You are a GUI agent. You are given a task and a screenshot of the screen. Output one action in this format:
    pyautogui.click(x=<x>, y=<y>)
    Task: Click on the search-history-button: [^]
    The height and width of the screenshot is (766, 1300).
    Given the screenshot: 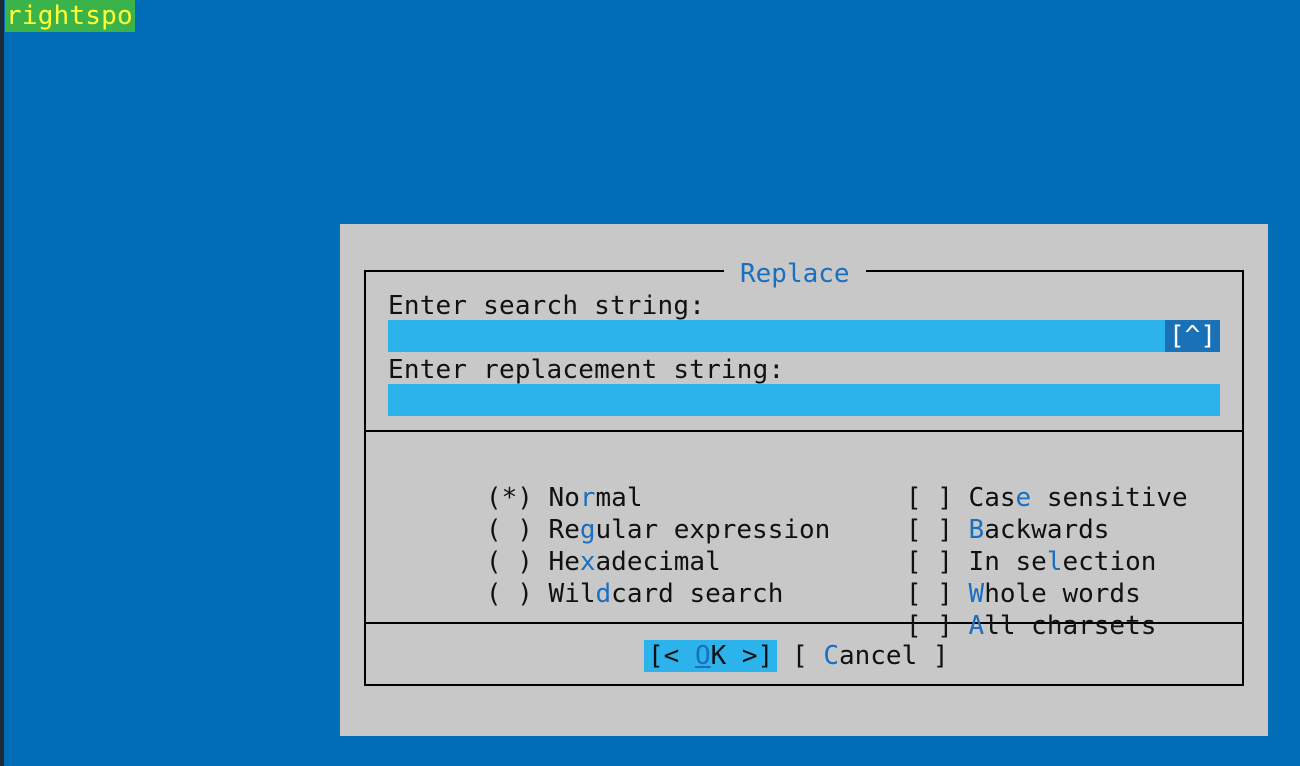 What is the action you would take?
    pyautogui.click(x=1192, y=336)
    